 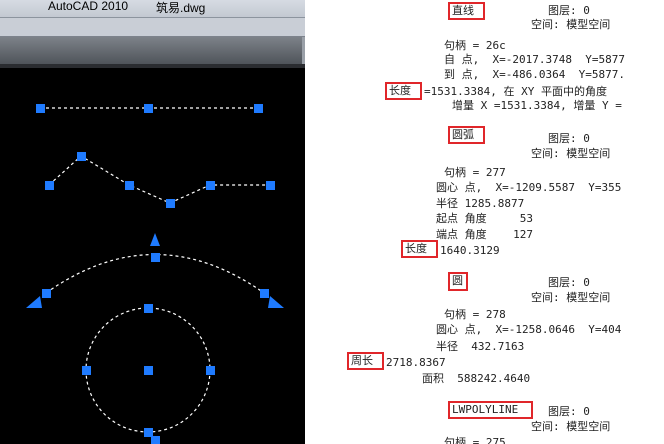 What do you see at coordinates (484, 234) in the screenshot?
I see `arc-end-angle: 端点 角度 127` at bounding box center [484, 234].